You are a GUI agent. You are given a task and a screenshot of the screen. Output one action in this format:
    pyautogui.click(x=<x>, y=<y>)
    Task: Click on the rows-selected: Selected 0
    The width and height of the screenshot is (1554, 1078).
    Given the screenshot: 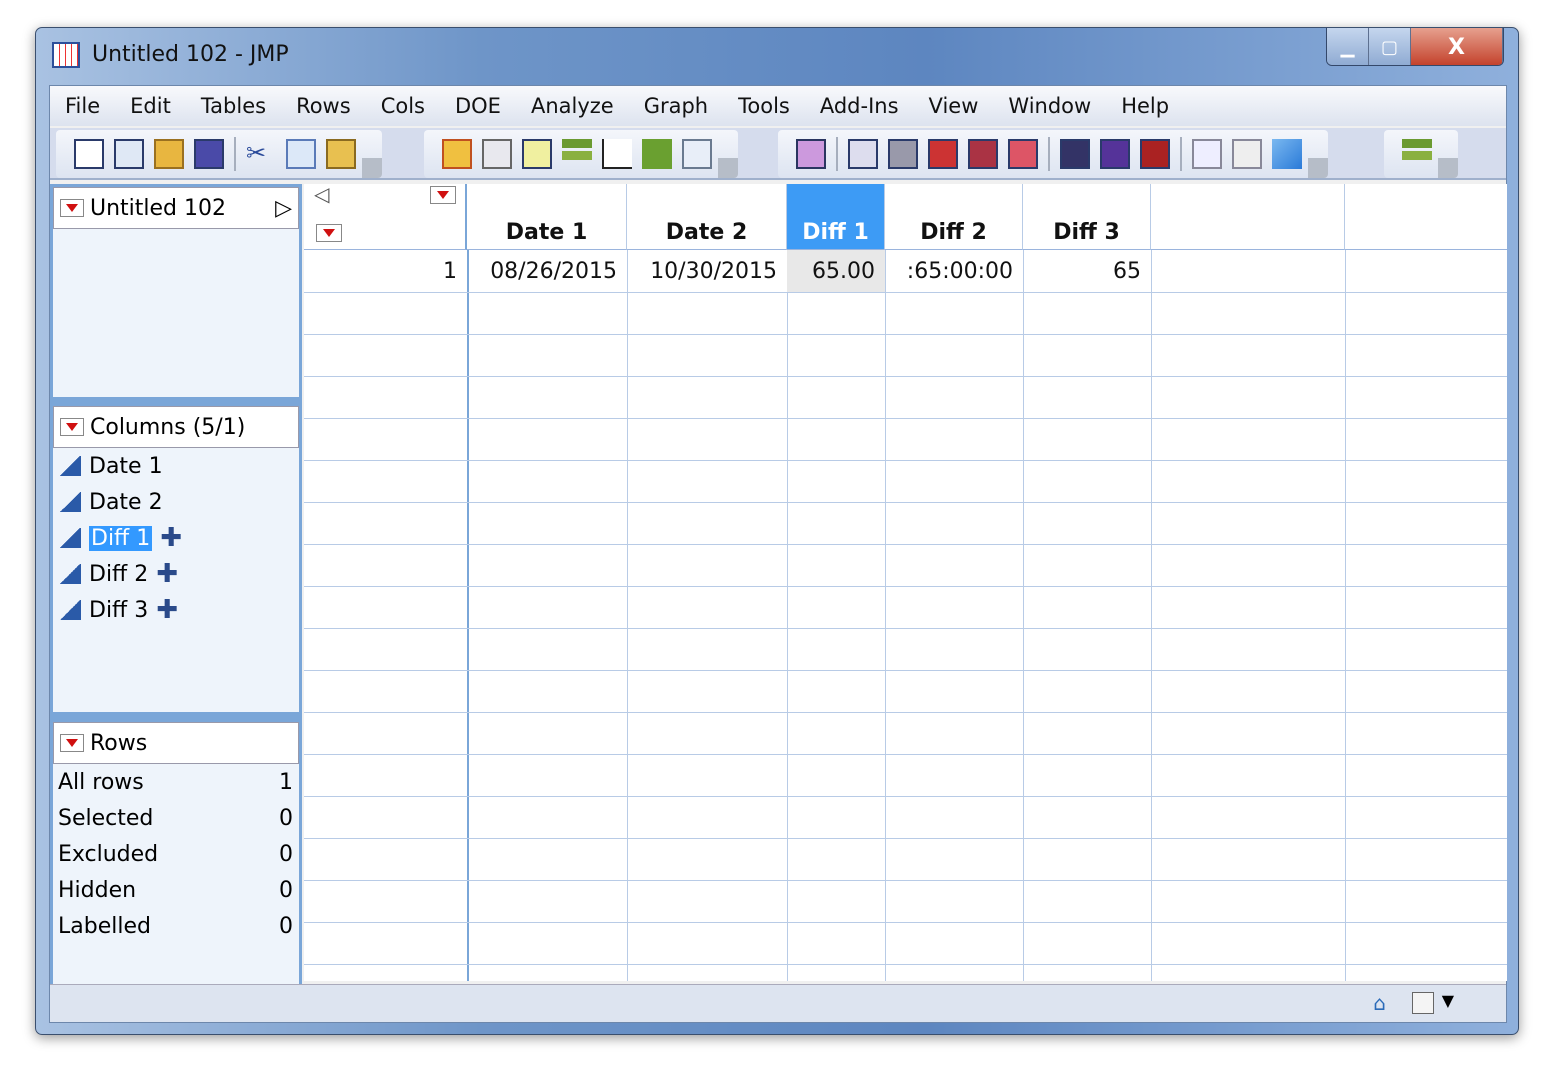 What is the action you would take?
    pyautogui.click(x=175, y=818)
    